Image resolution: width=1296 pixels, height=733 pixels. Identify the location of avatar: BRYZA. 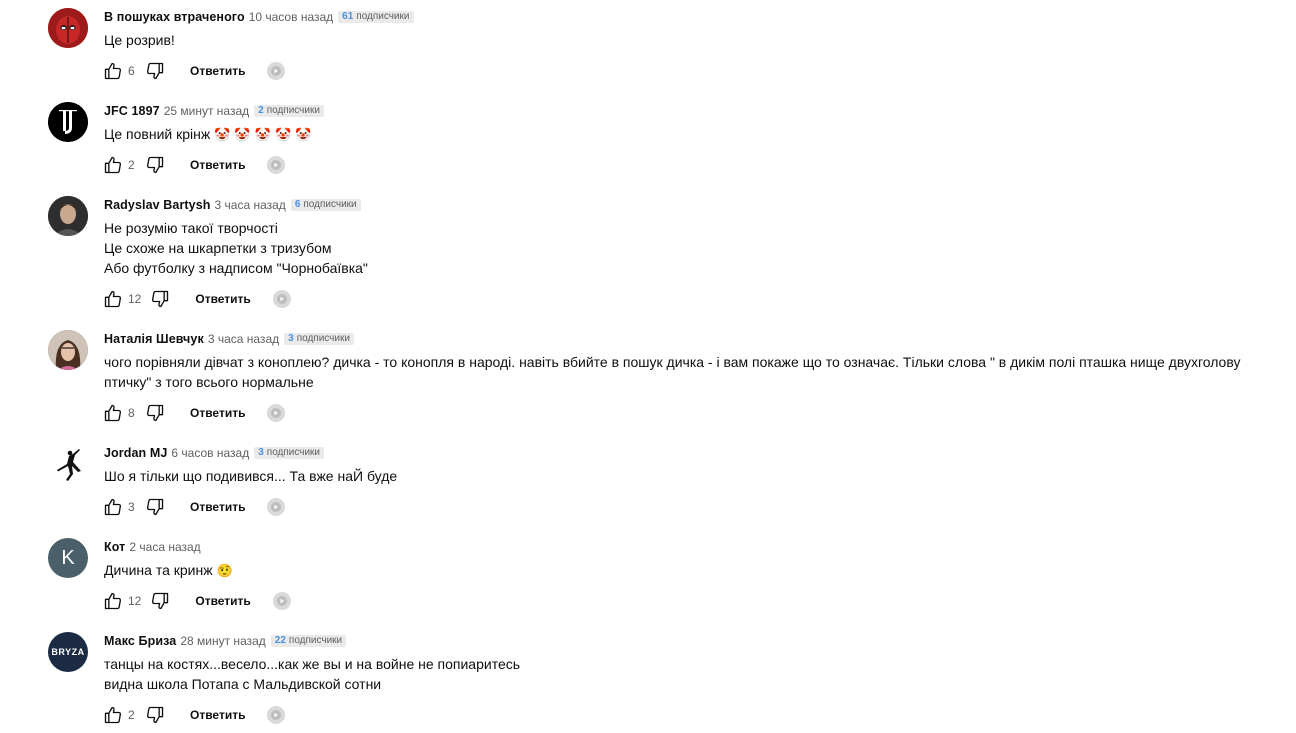
(68, 652).